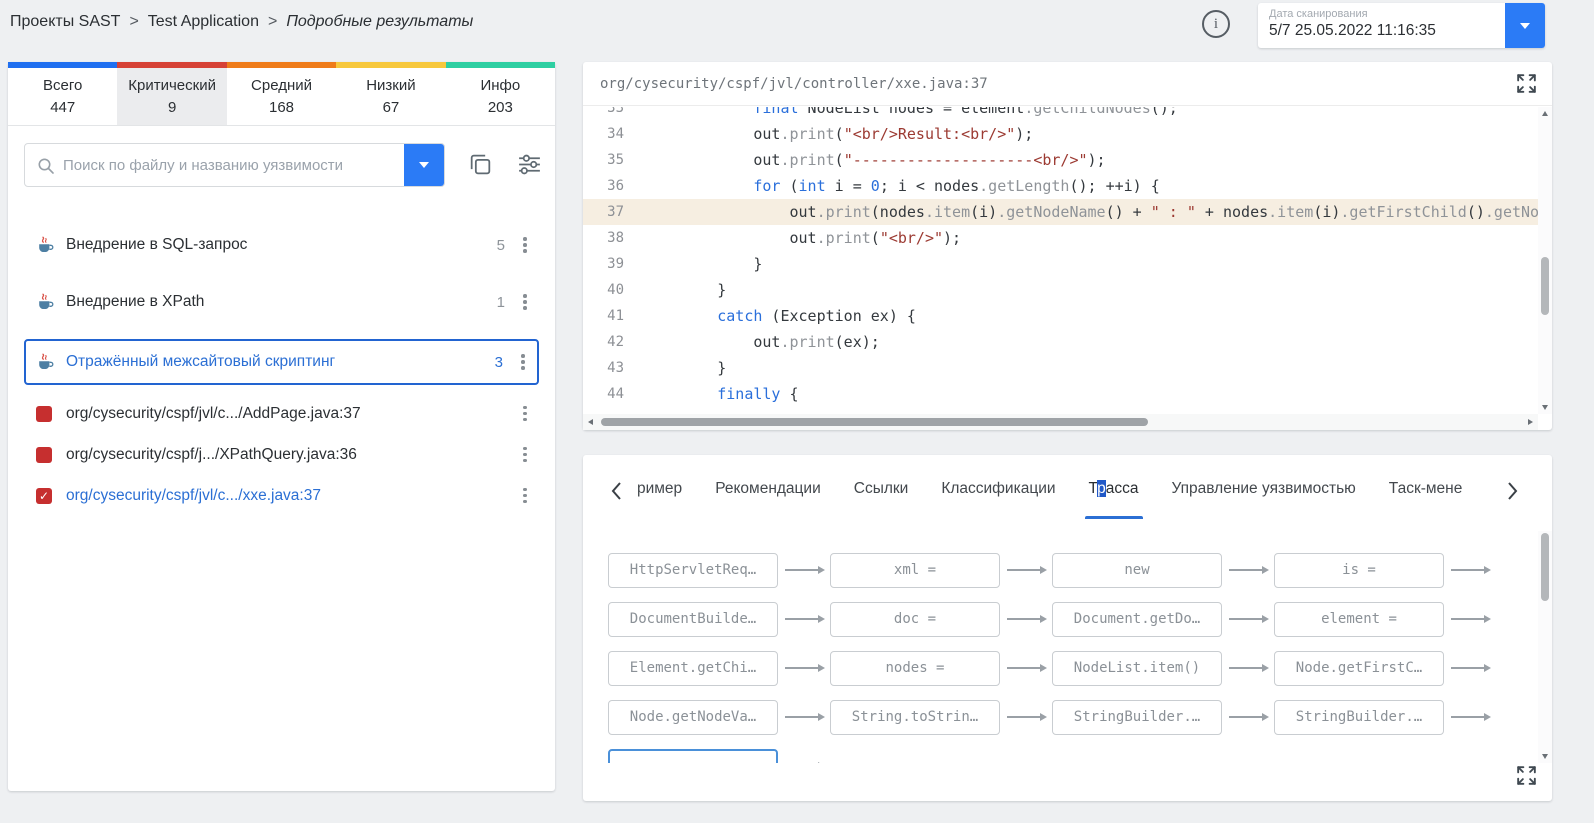 The height and width of the screenshot is (823, 1594). I want to click on search-row, so click(283, 165).